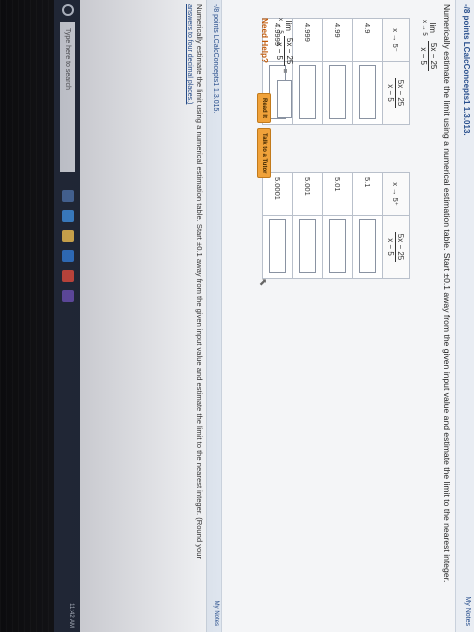  I want to click on cortana-icon, so click(68, 10).